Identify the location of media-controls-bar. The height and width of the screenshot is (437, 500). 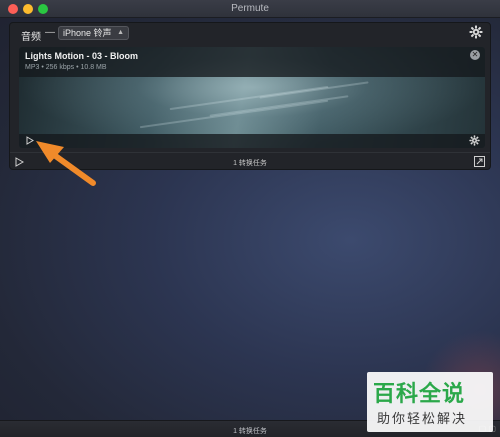
(252, 141).